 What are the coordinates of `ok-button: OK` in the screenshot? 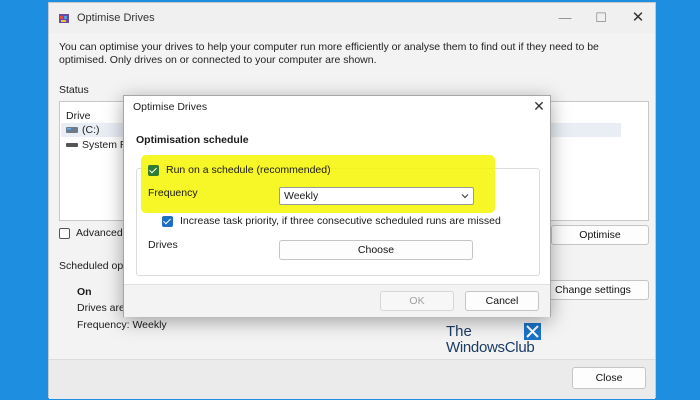 It's located at (417, 301).